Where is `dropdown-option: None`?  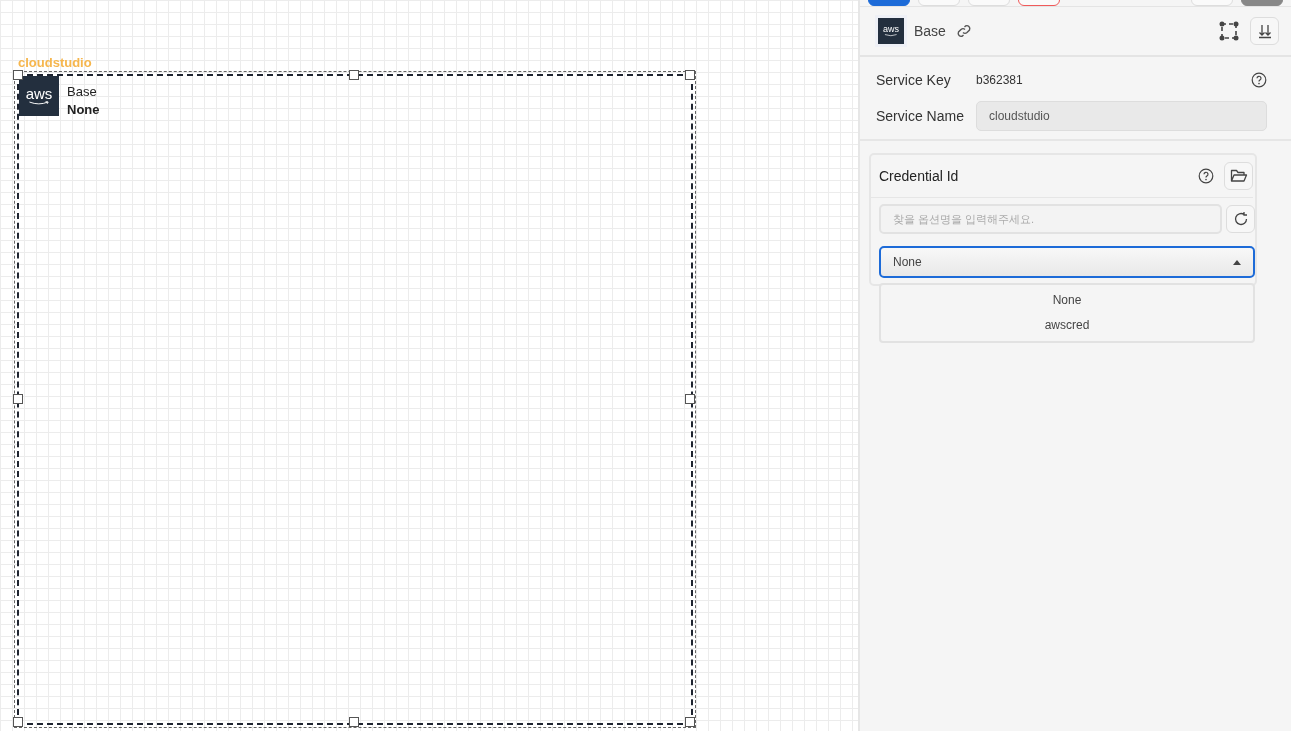 dropdown-option: None is located at coordinates (1067, 300).